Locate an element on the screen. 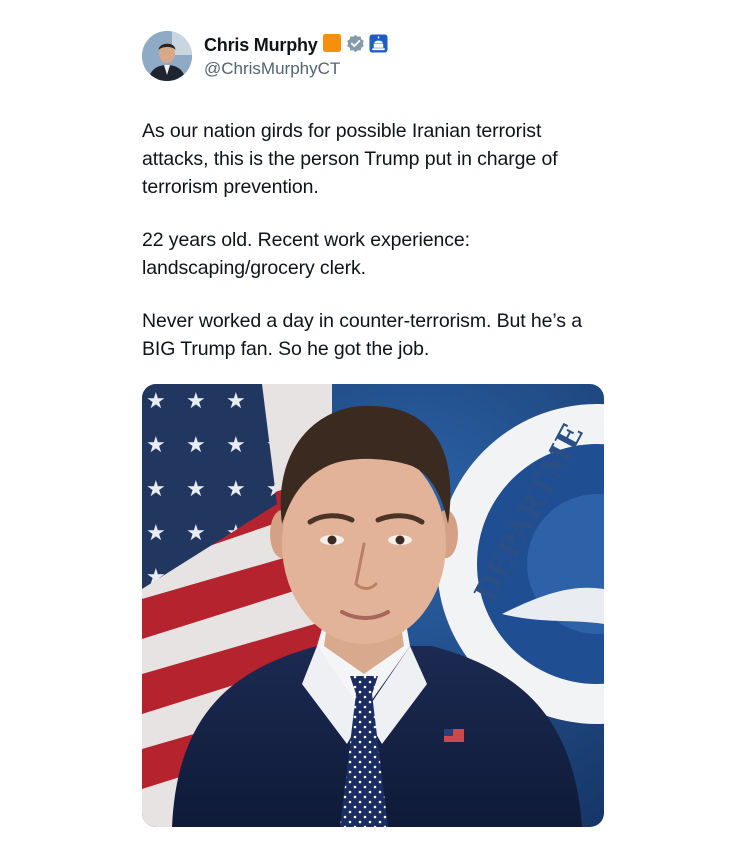  orange-square-emoji is located at coordinates (332, 45).